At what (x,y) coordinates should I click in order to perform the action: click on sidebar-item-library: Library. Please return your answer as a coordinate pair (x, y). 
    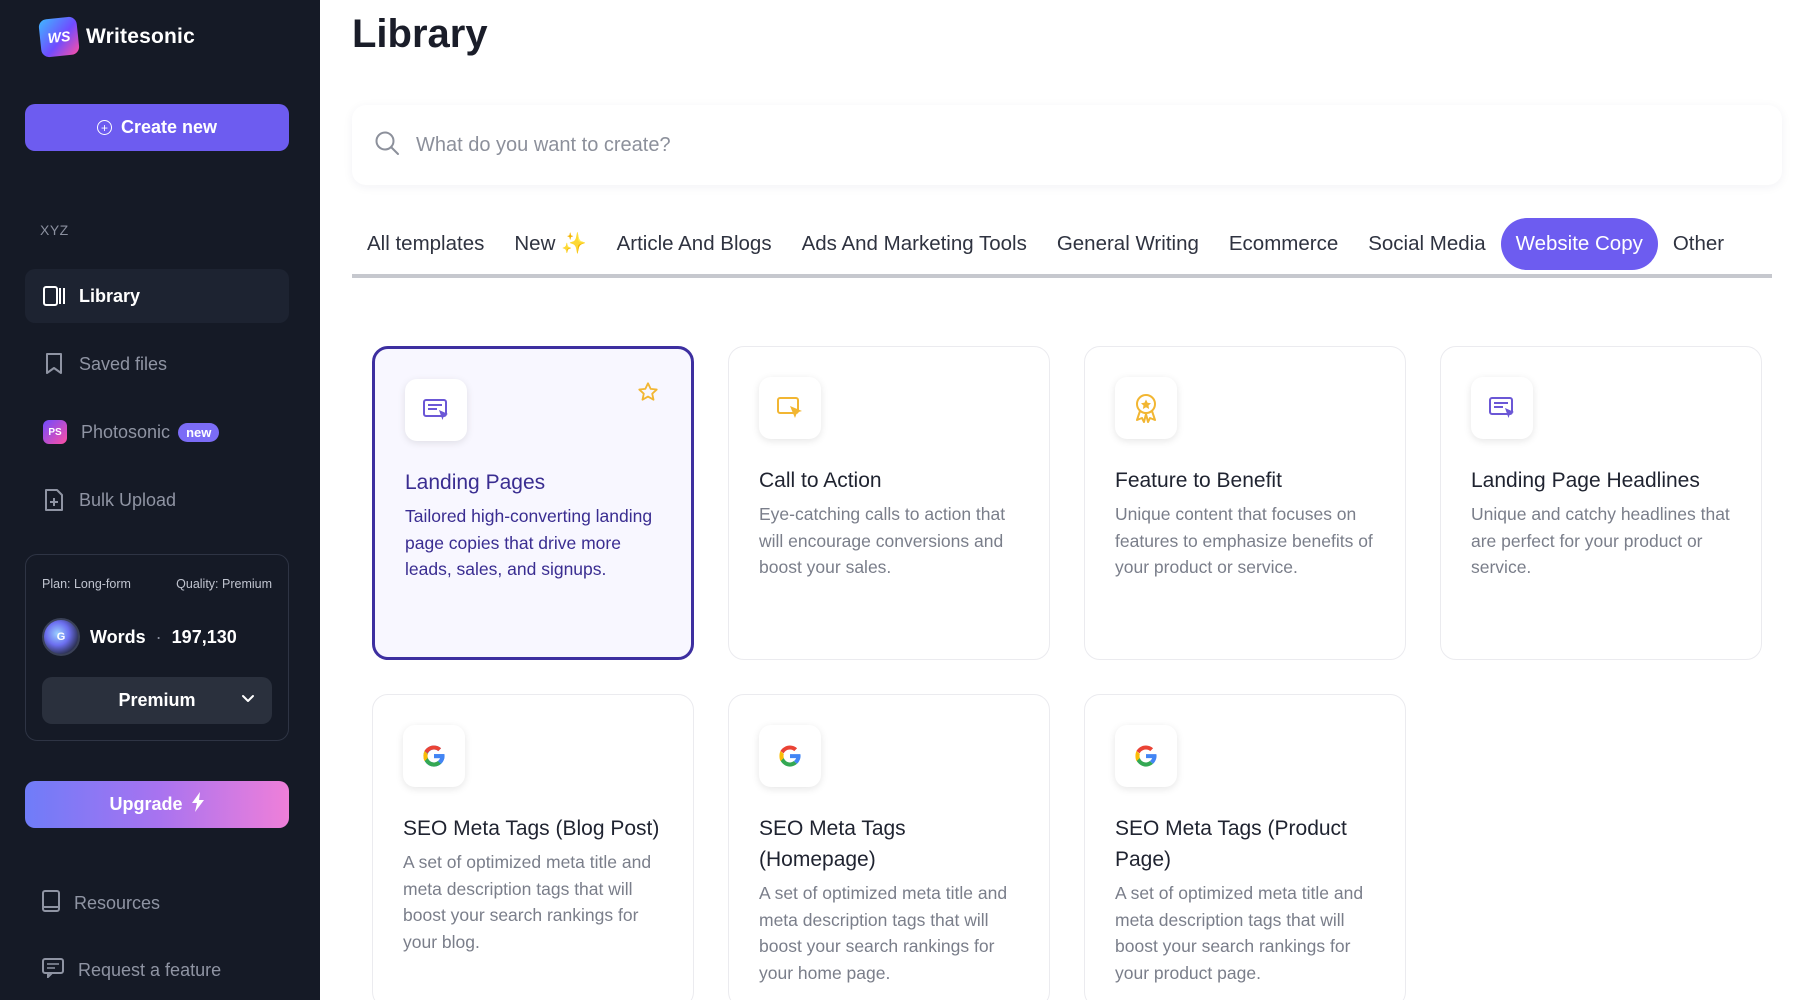
    Looking at the image, I should click on (157, 296).